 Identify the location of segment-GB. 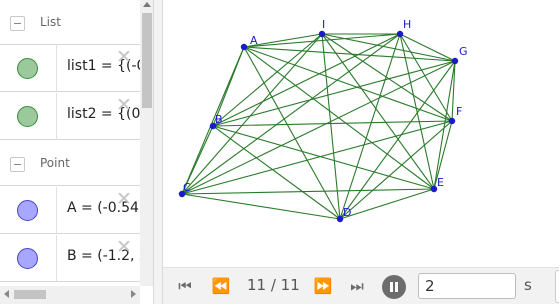
(334, 93).